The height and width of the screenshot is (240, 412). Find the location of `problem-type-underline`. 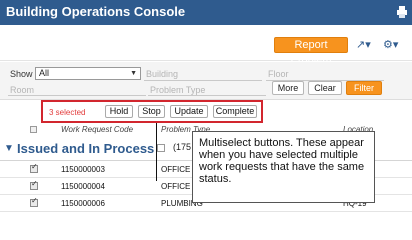

problem-type-underline is located at coordinates (207, 95).